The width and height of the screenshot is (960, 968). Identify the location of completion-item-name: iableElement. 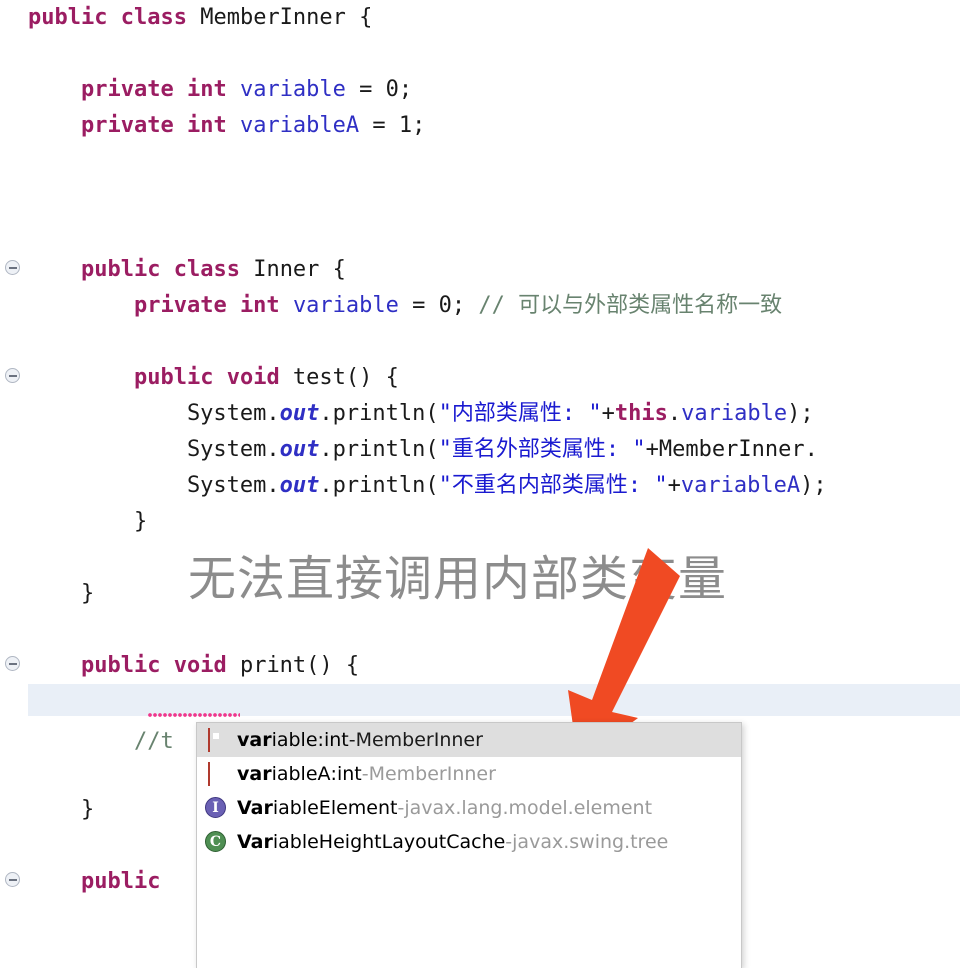
(335, 808).